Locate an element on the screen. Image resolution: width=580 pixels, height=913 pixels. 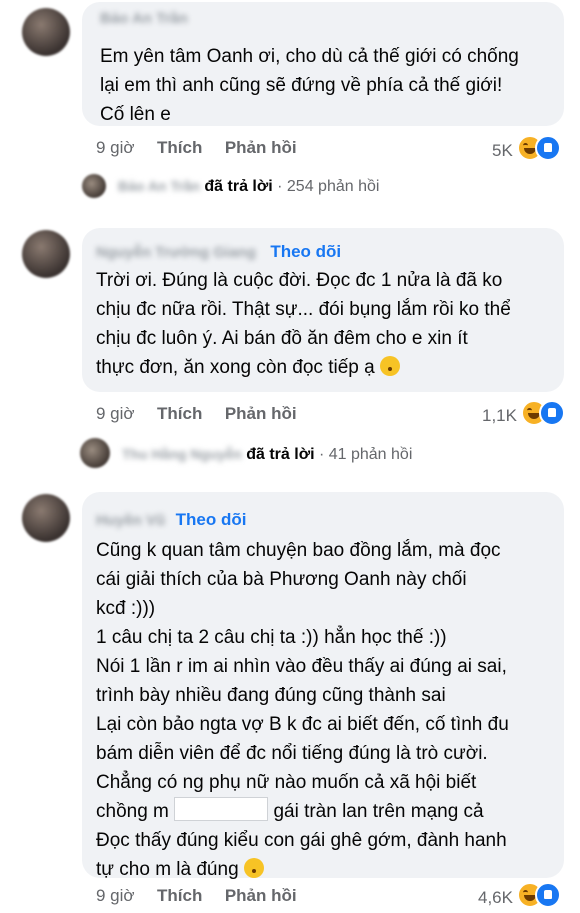
hushed-face-emoji is located at coordinates (389, 366).